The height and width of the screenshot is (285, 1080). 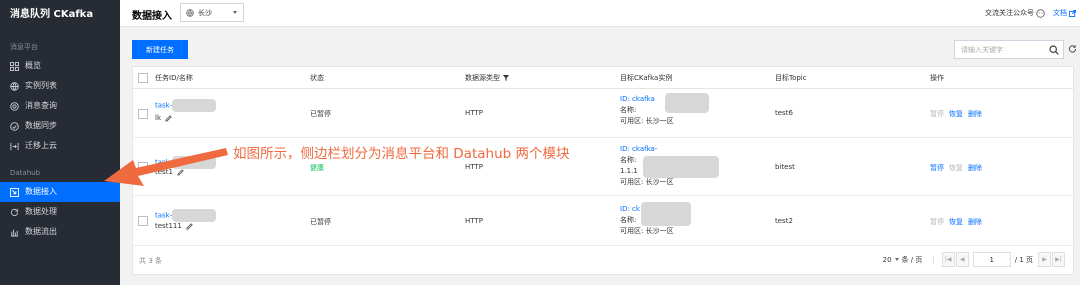 What do you see at coordinates (60, 232) in the screenshot?
I see `sidebar-item-data-export: 数据流出` at bounding box center [60, 232].